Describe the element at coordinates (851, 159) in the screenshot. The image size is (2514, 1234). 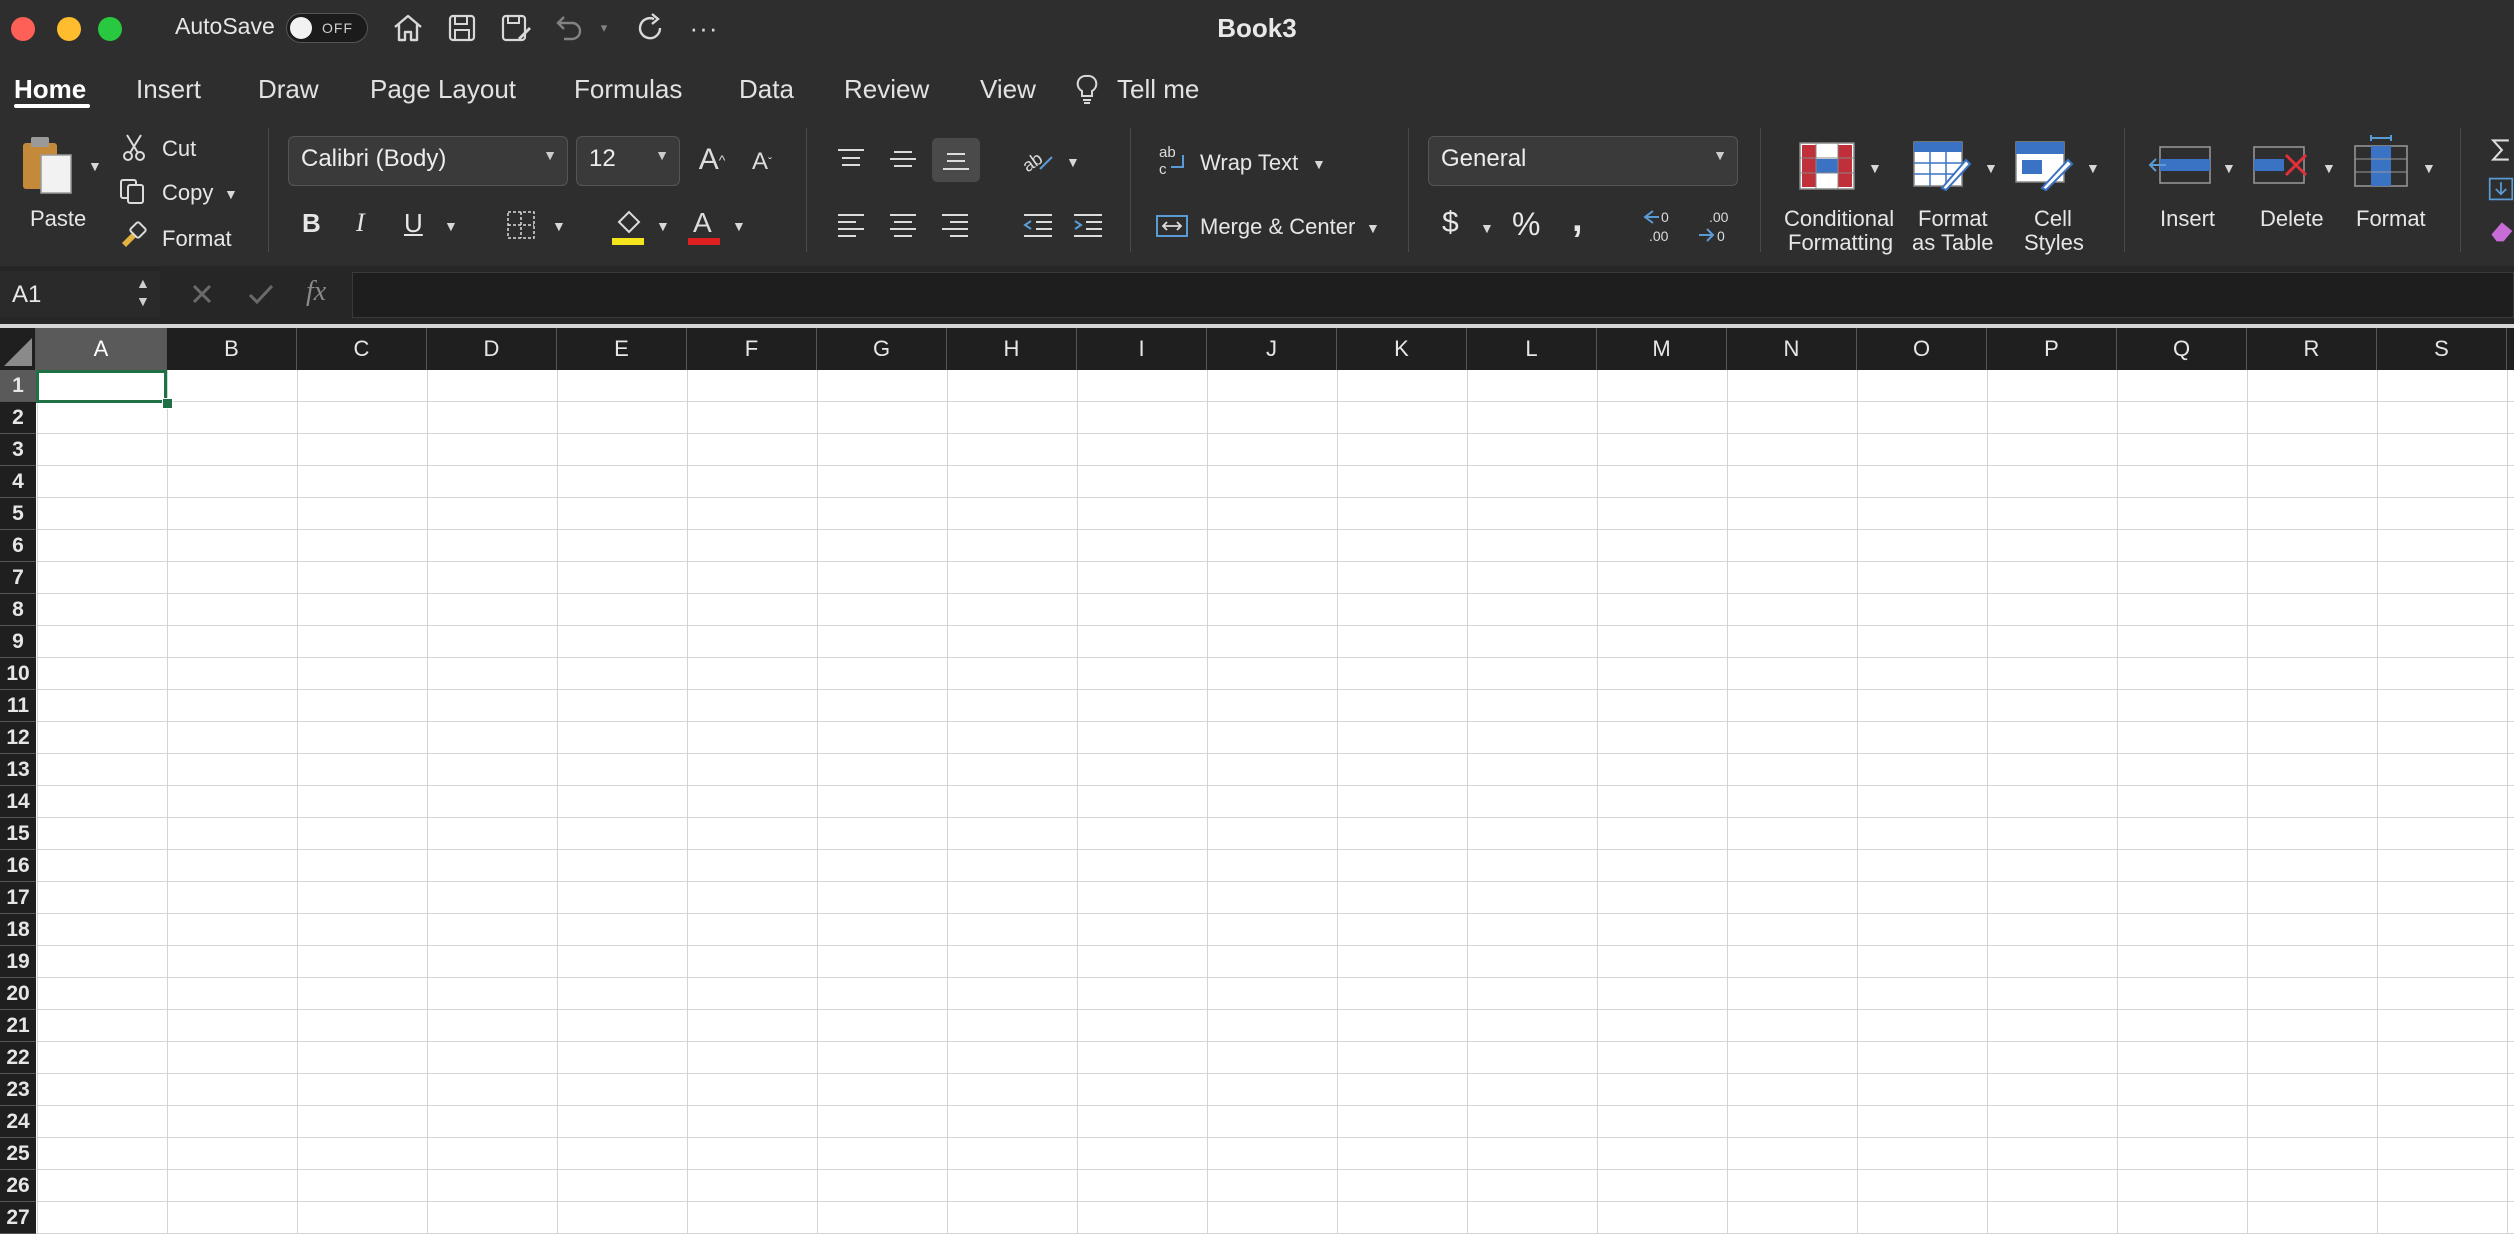
I see `align-top-icon` at that location.